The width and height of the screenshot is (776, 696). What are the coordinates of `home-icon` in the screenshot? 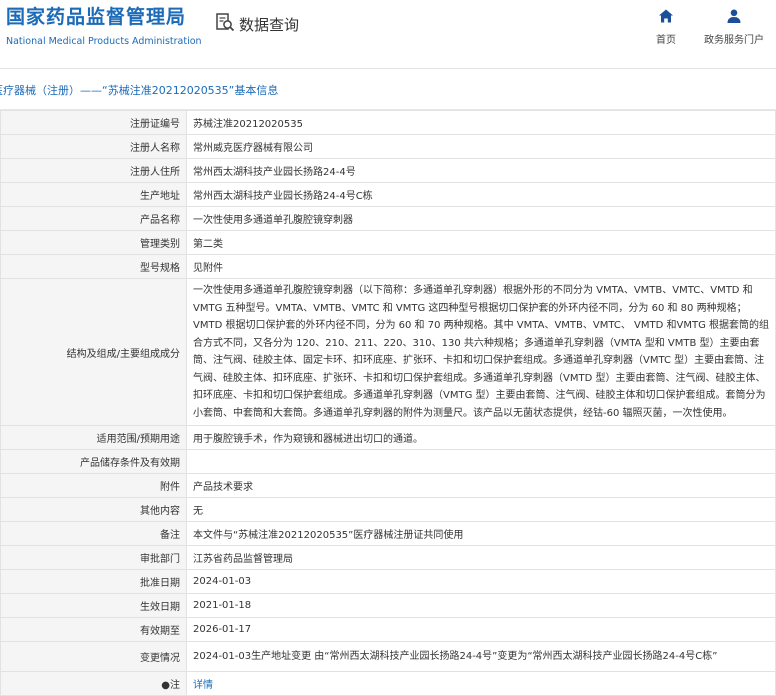 It's located at (666, 18).